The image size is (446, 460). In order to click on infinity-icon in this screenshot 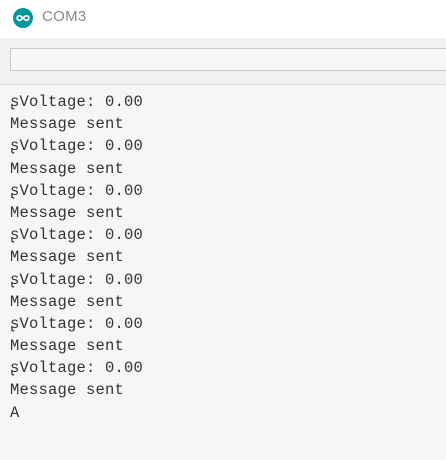, I will do `click(23, 18)`.